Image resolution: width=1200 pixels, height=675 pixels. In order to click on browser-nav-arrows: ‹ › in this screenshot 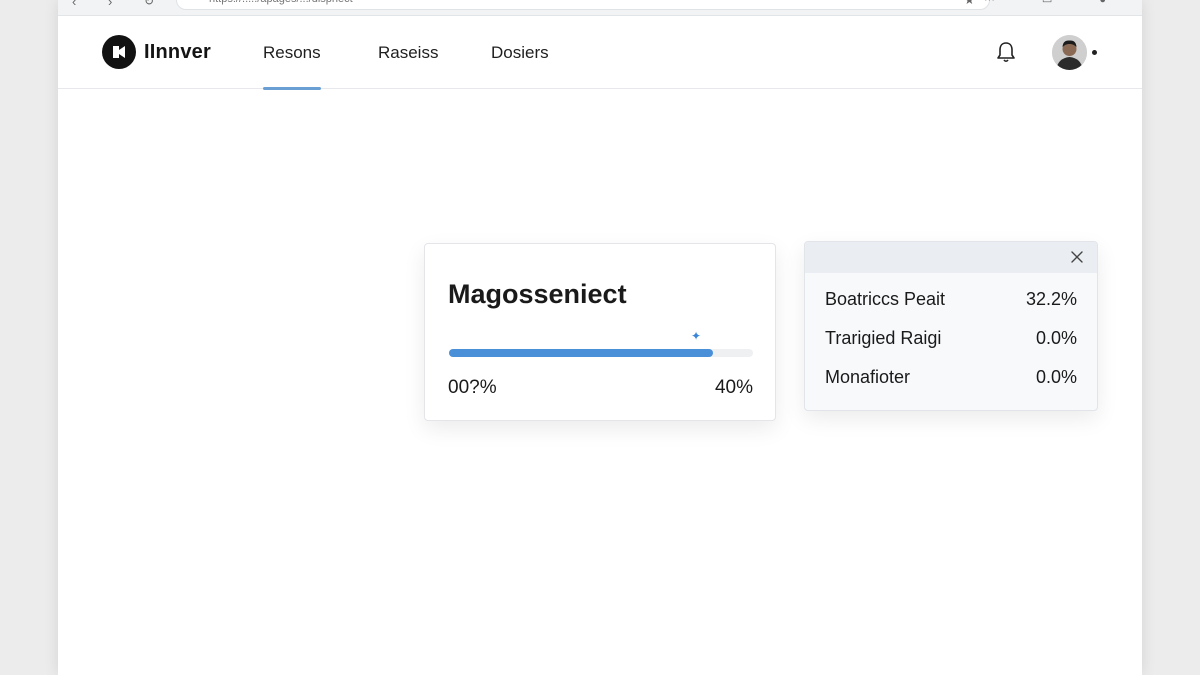, I will do `click(99, 4)`.